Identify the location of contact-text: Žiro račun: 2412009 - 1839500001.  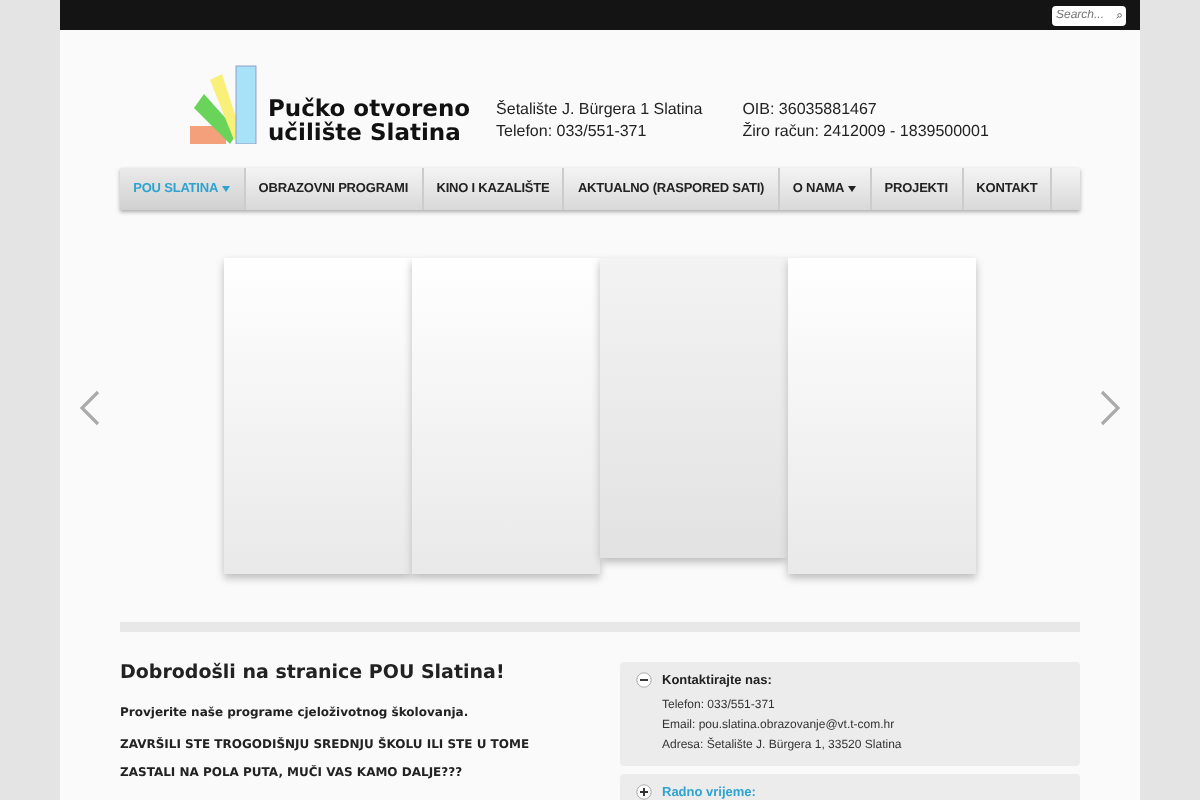
(865, 131).